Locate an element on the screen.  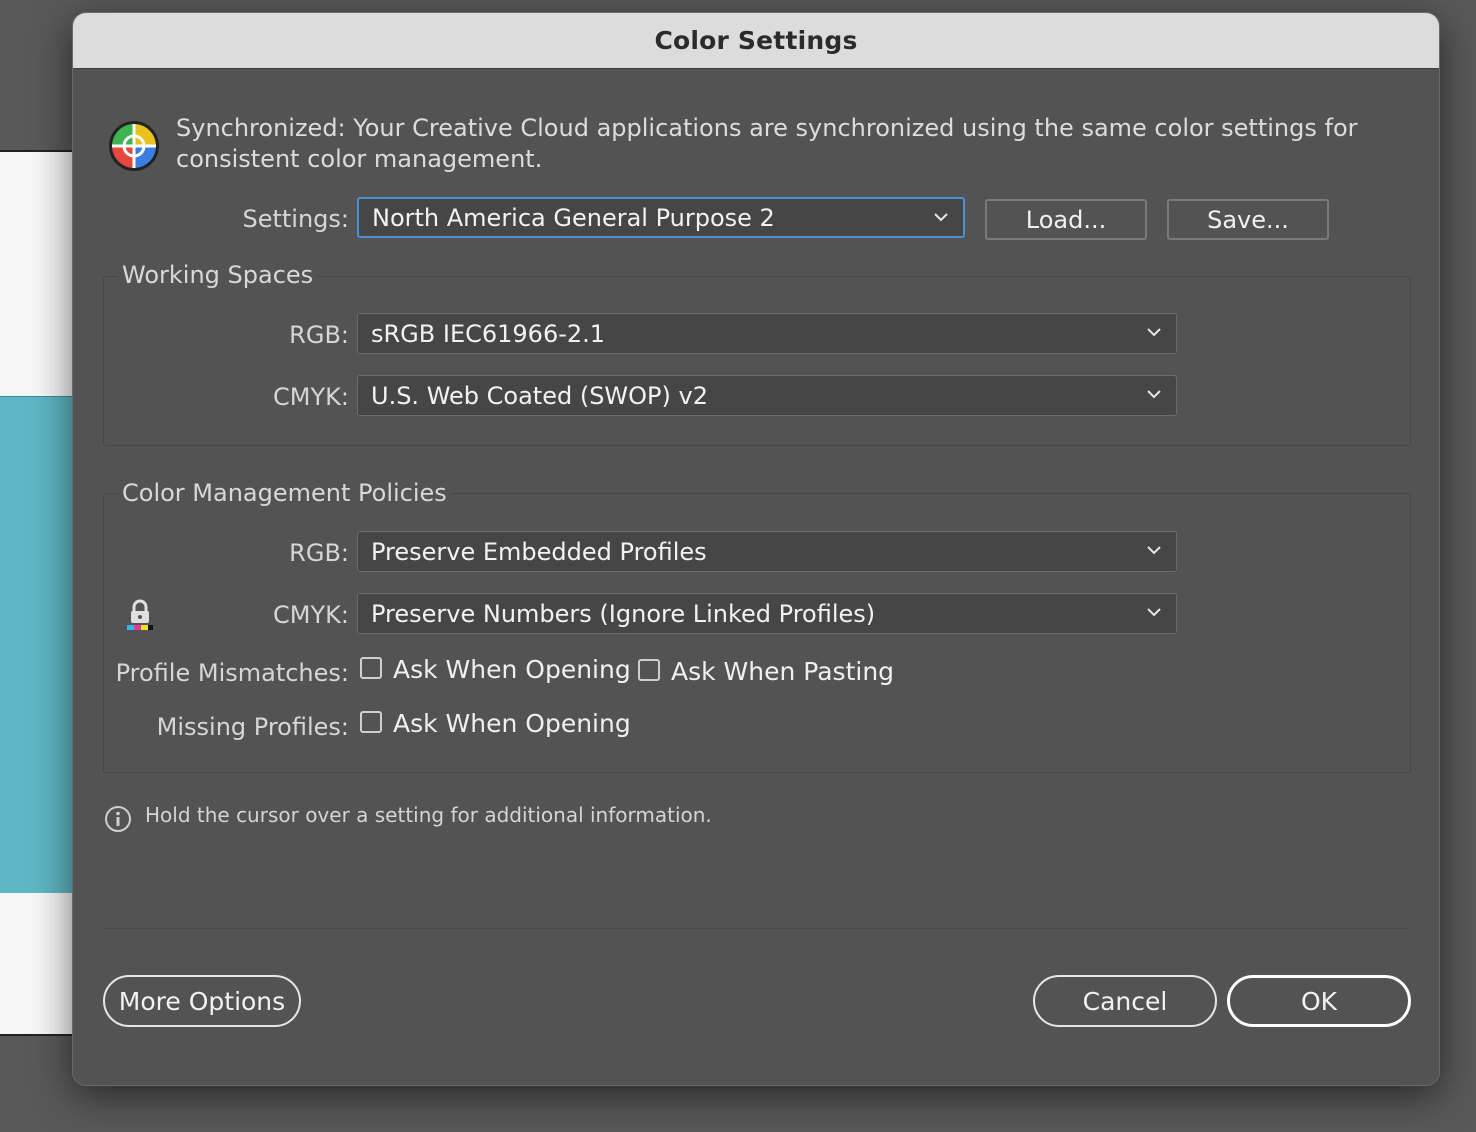
policy-rgb-label: RGB: is located at coordinates (319, 553).